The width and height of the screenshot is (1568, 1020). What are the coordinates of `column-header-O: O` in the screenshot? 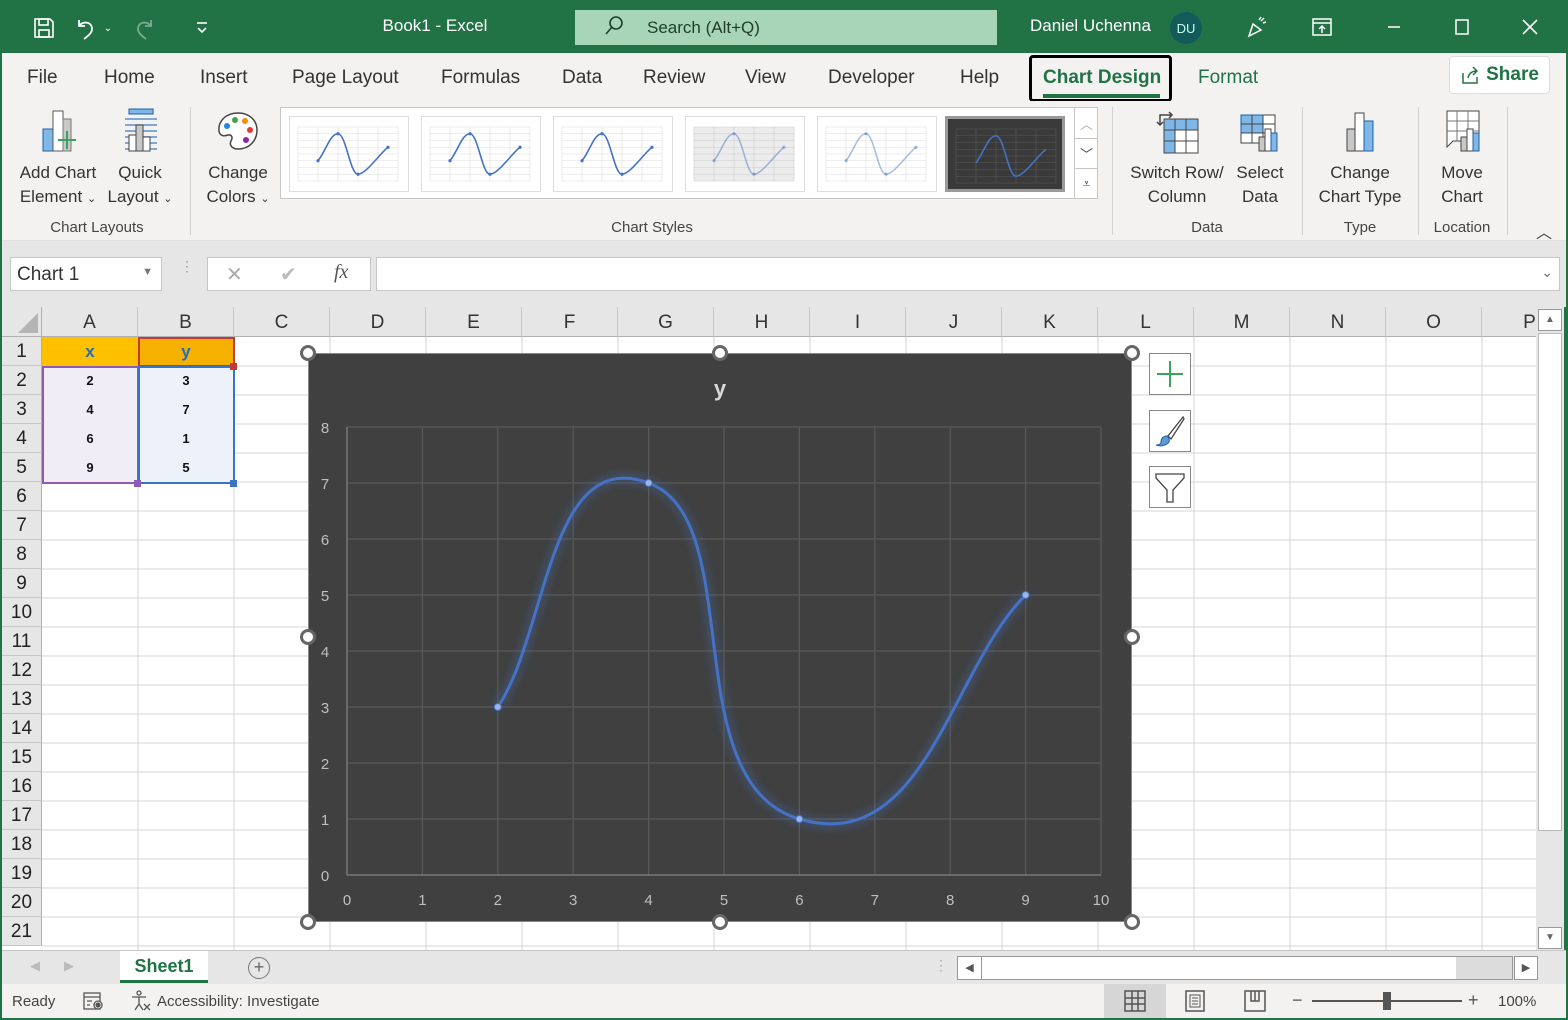 It's located at (1434, 322).